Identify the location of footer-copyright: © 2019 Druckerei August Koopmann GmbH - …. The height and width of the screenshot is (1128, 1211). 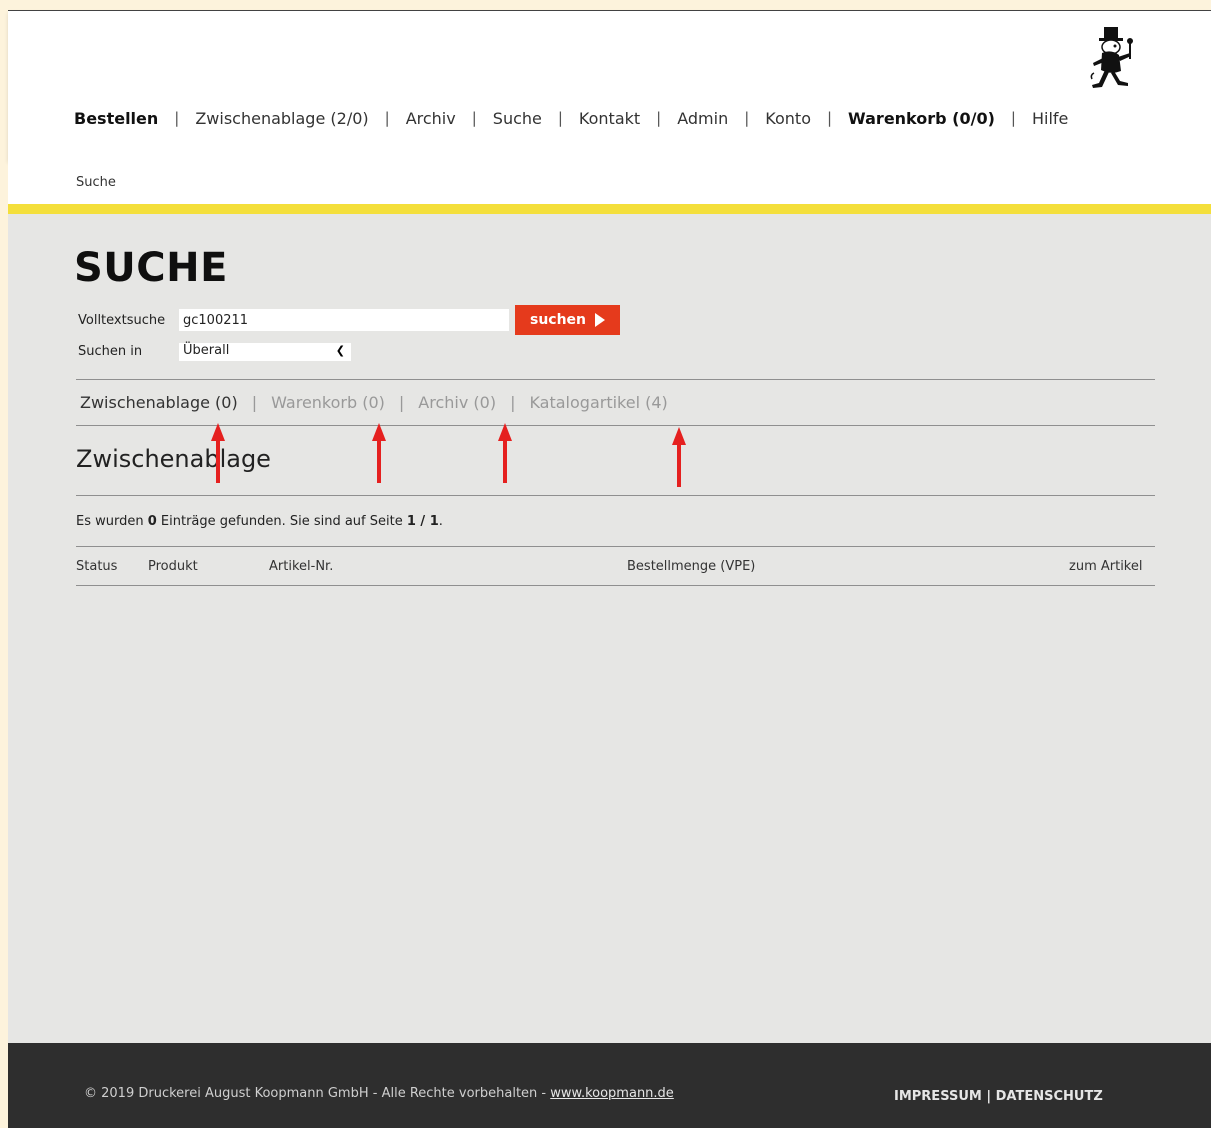
(379, 1093).